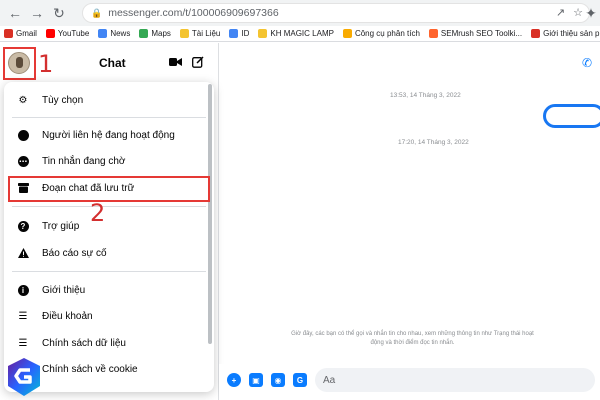 The width and height of the screenshot is (600, 400). I want to click on message-input: Aa, so click(455, 380).